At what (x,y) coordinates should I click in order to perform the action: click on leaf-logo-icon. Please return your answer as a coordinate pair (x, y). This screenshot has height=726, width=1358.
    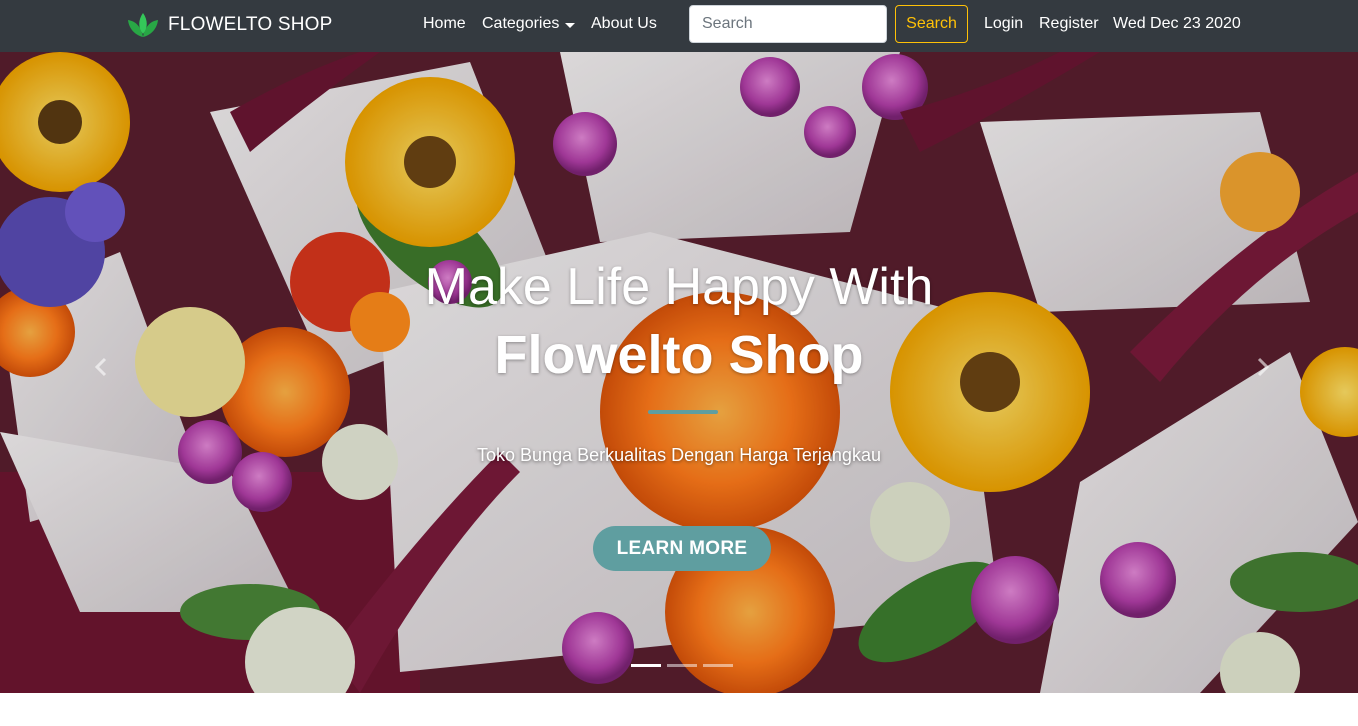
    Looking at the image, I should click on (143, 25).